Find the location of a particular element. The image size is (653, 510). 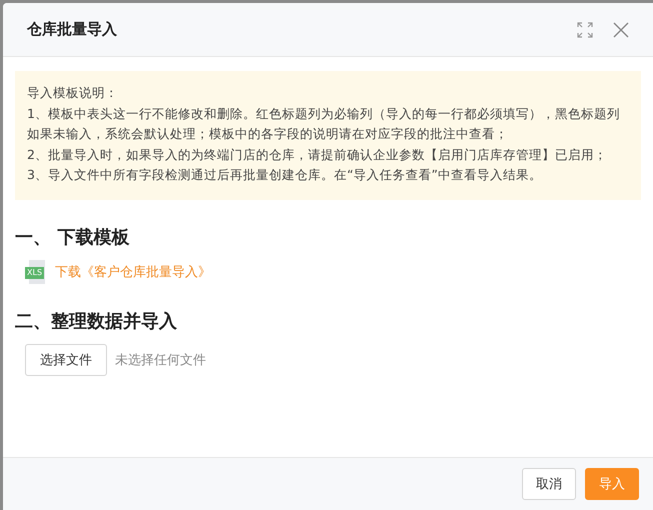

close-icon is located at coordinates (621, 30).